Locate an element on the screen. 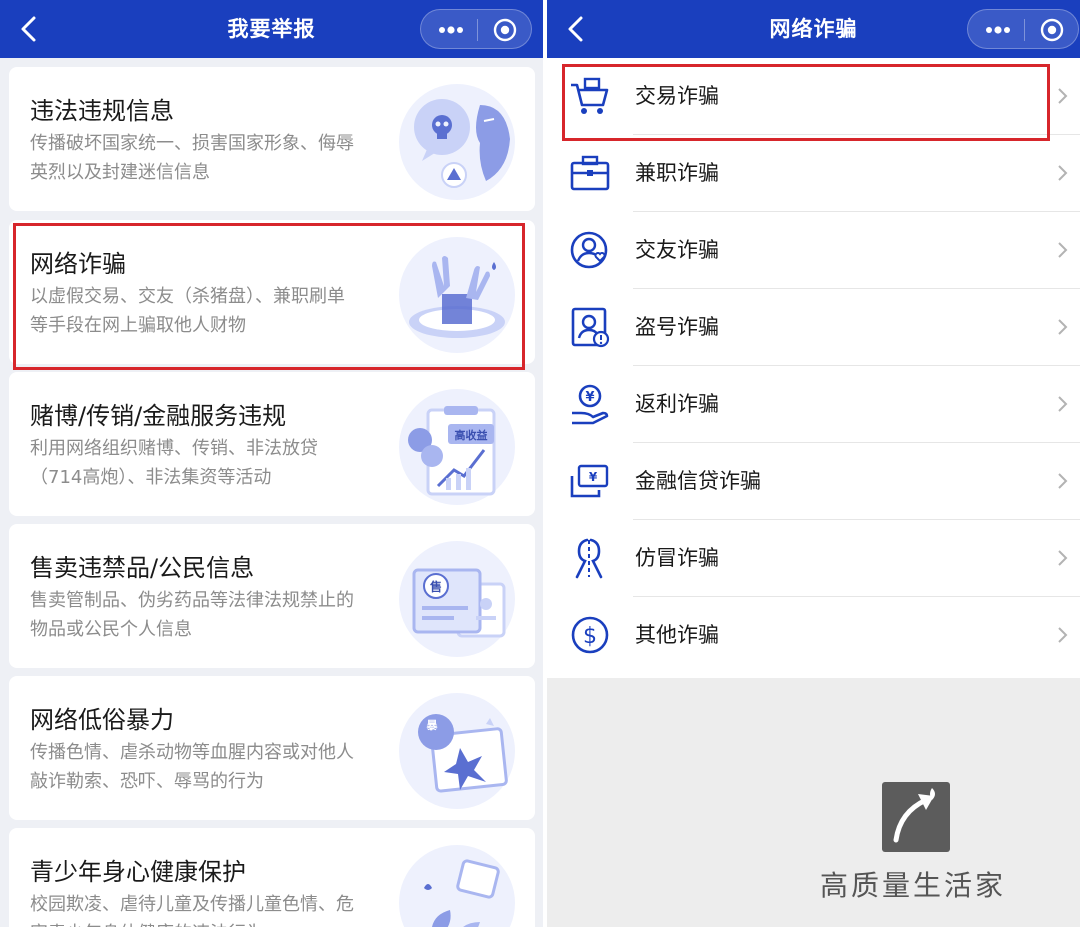 The width and height of the screenshot is (1080, 927). watermark: 高质量生活家 is located at coordinates (920, 842).